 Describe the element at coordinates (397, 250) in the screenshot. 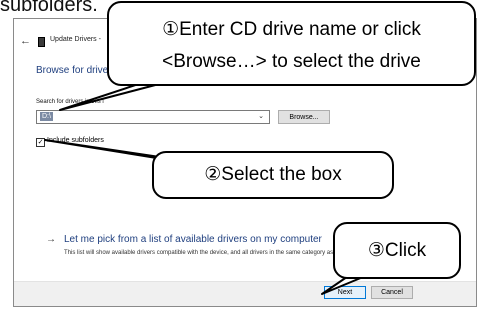

I see `callout-step3: ③Click` at that location.